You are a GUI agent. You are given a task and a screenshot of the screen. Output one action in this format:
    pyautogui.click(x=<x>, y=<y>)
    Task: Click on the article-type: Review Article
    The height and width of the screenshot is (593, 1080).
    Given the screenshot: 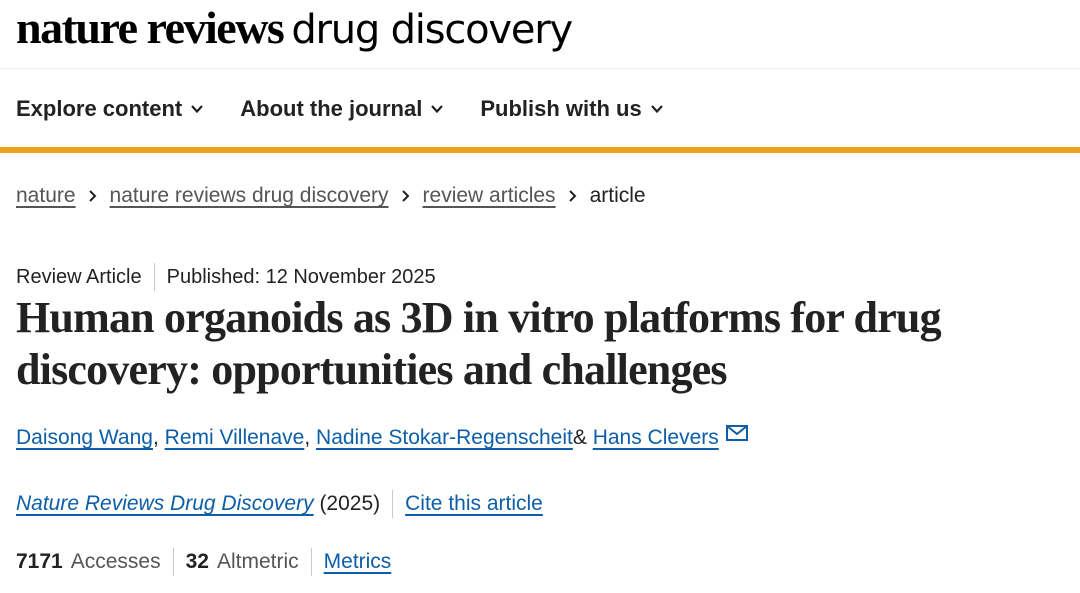 What is the action you would take?
    pyautogui.click(x=79, y=276)
    